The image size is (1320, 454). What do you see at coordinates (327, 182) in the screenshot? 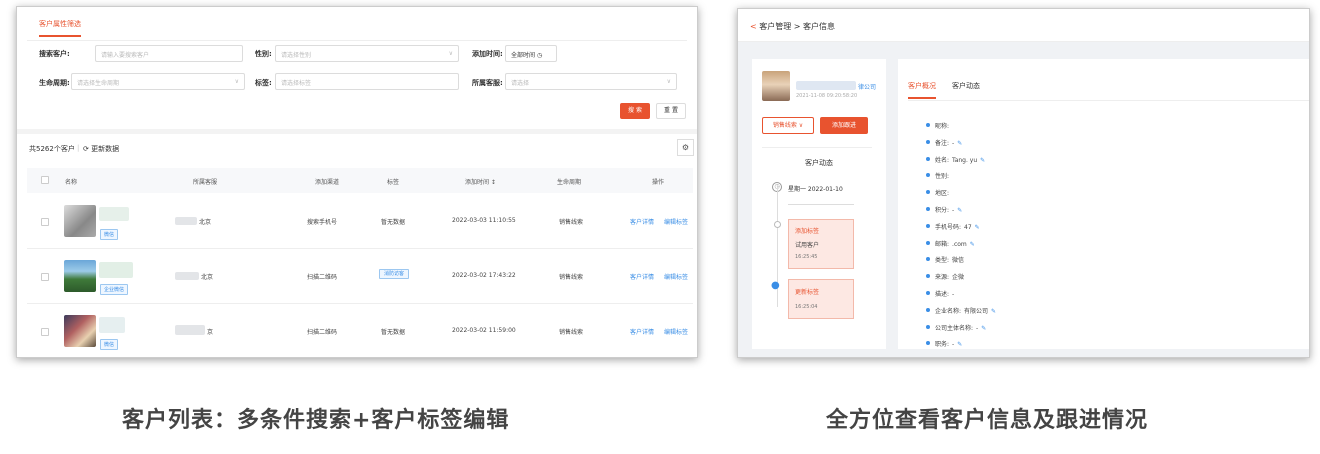
I see `column-header: 添加渠道` at bounding box center [327, 182].